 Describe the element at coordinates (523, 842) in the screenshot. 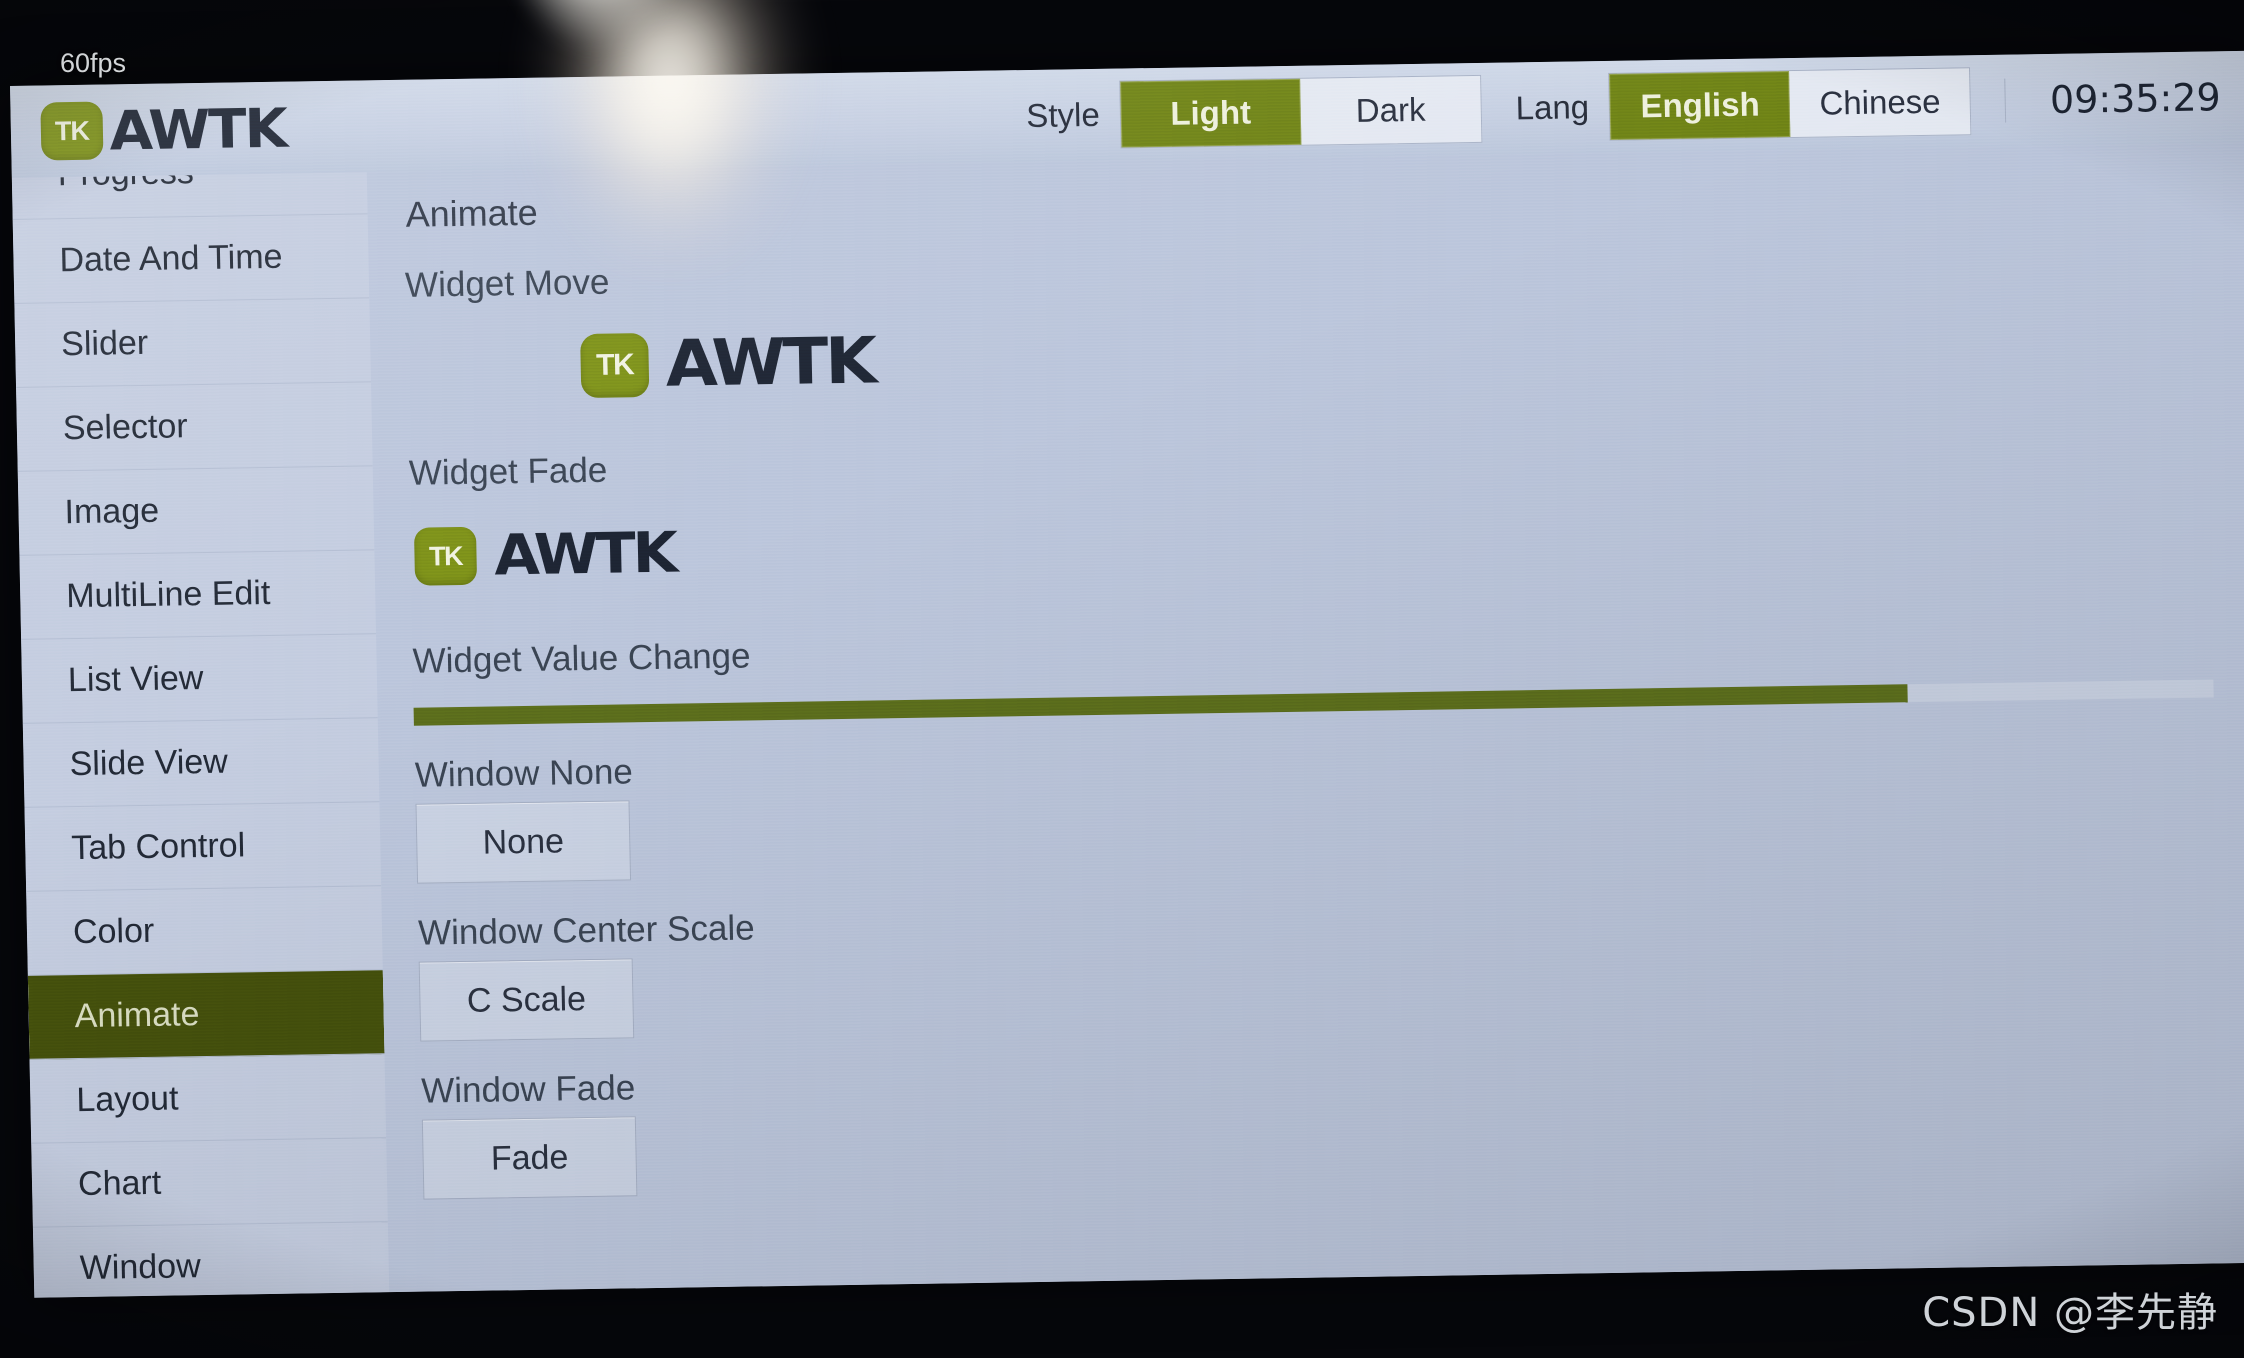

I see `window-none-button: None` at that location.